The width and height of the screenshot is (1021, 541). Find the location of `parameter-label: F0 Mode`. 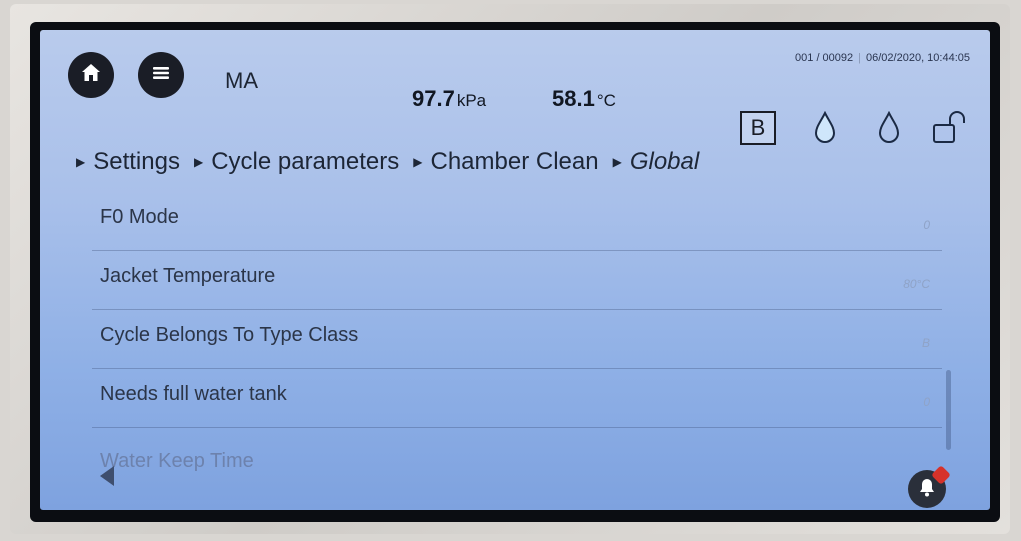

parameter-label: F0 Mode is located at coordinates (139, 217).